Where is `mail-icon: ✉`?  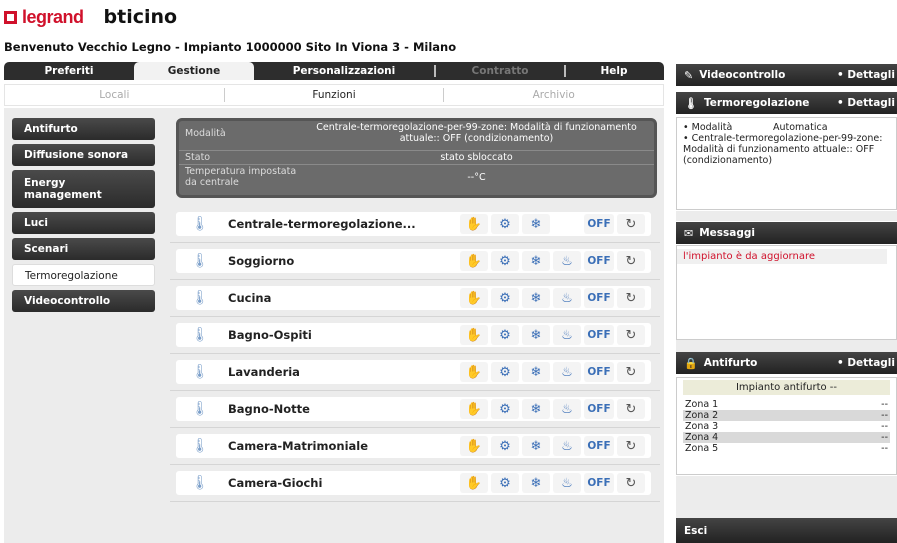
mail-icon: ✉ is located at coordinates (689, 233).